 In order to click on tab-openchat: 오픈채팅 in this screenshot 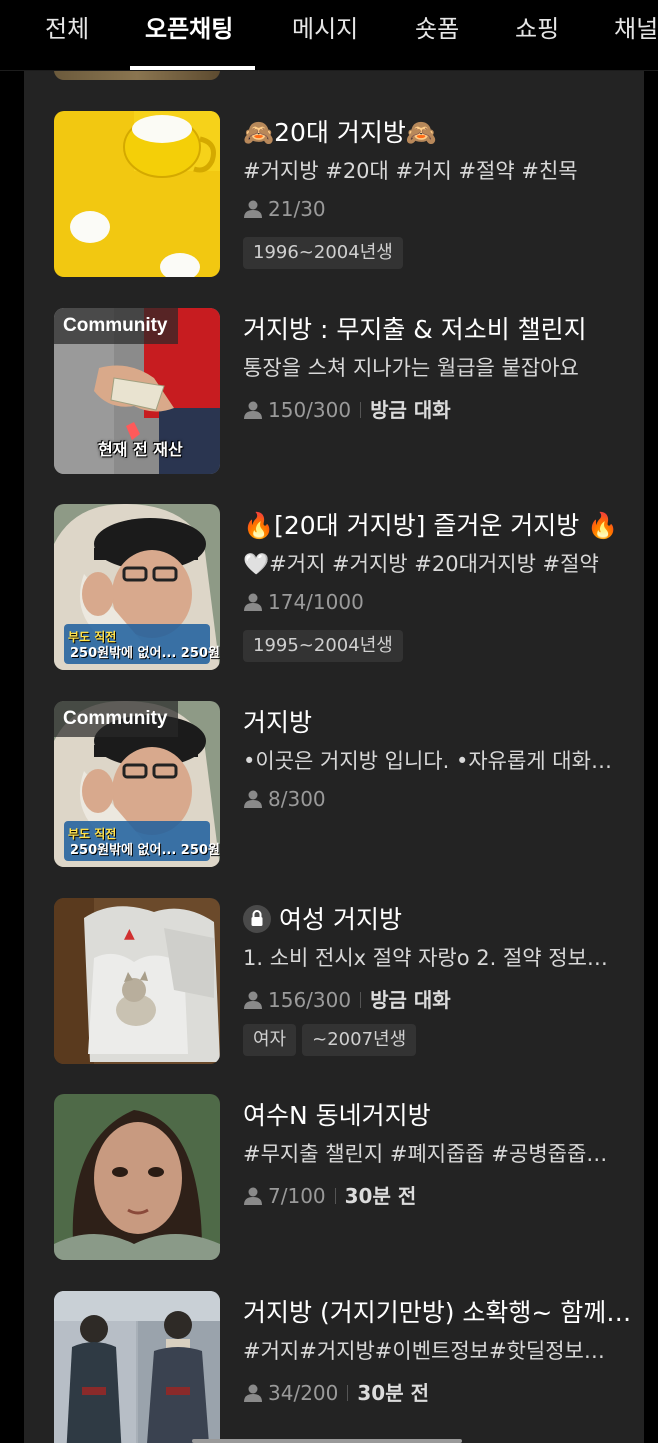, I will do `click(189, 35)`.